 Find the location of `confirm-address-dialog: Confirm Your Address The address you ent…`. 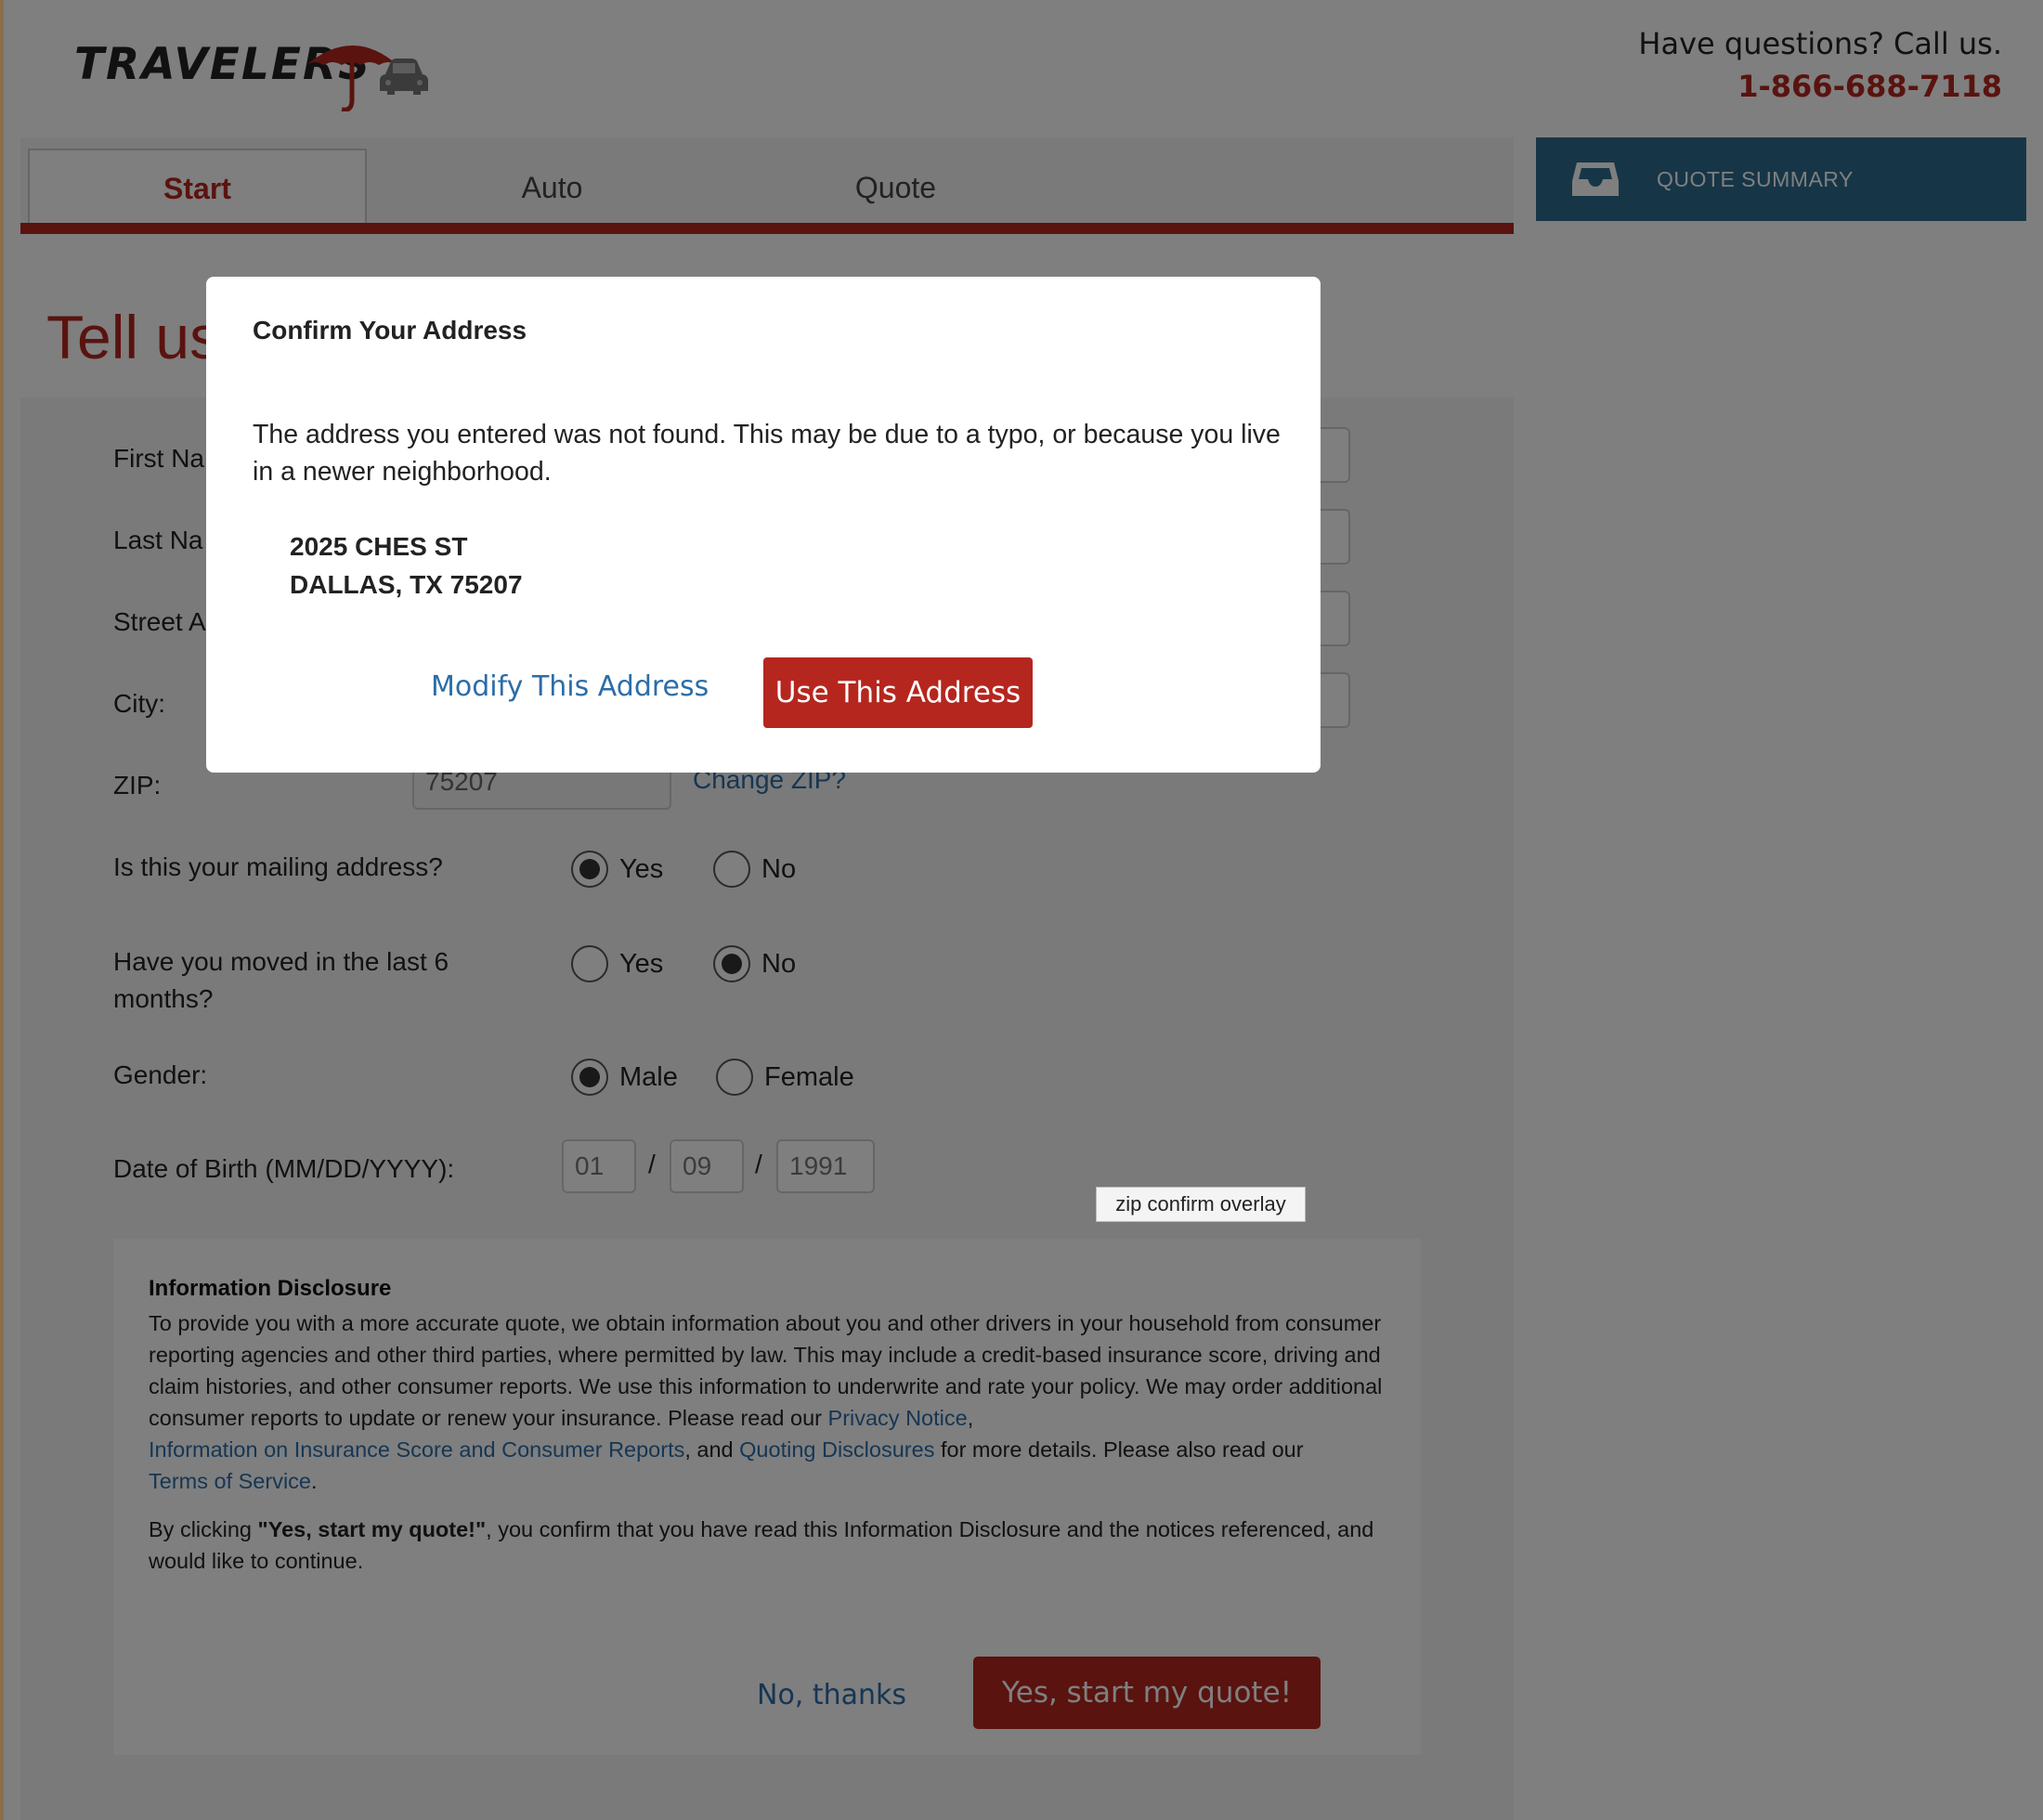

confirm-address-dialog: Confirm Your Address The address you ent… is located at coordinates (763, 525).